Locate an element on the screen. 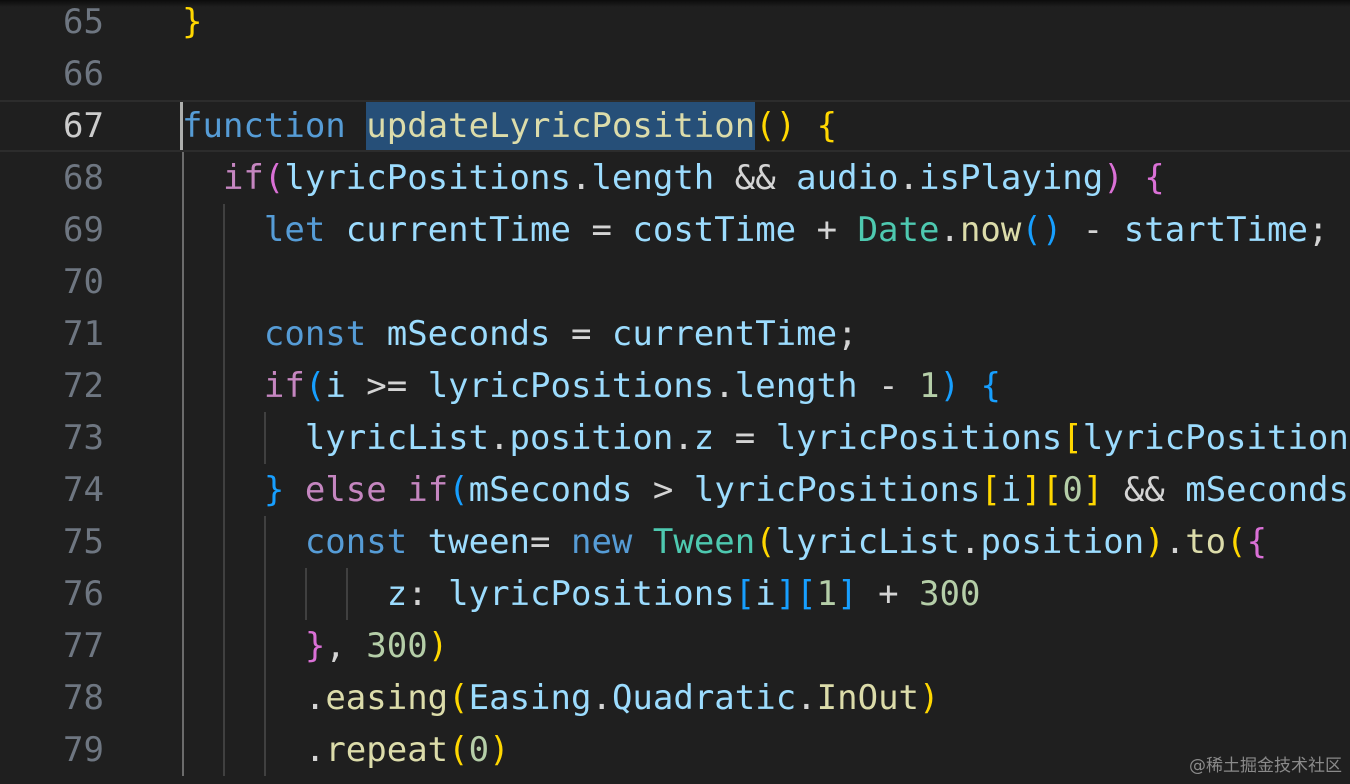 This screenshot has height=784, width=1350. code-line: 66 is located at coordinates (675, 74).